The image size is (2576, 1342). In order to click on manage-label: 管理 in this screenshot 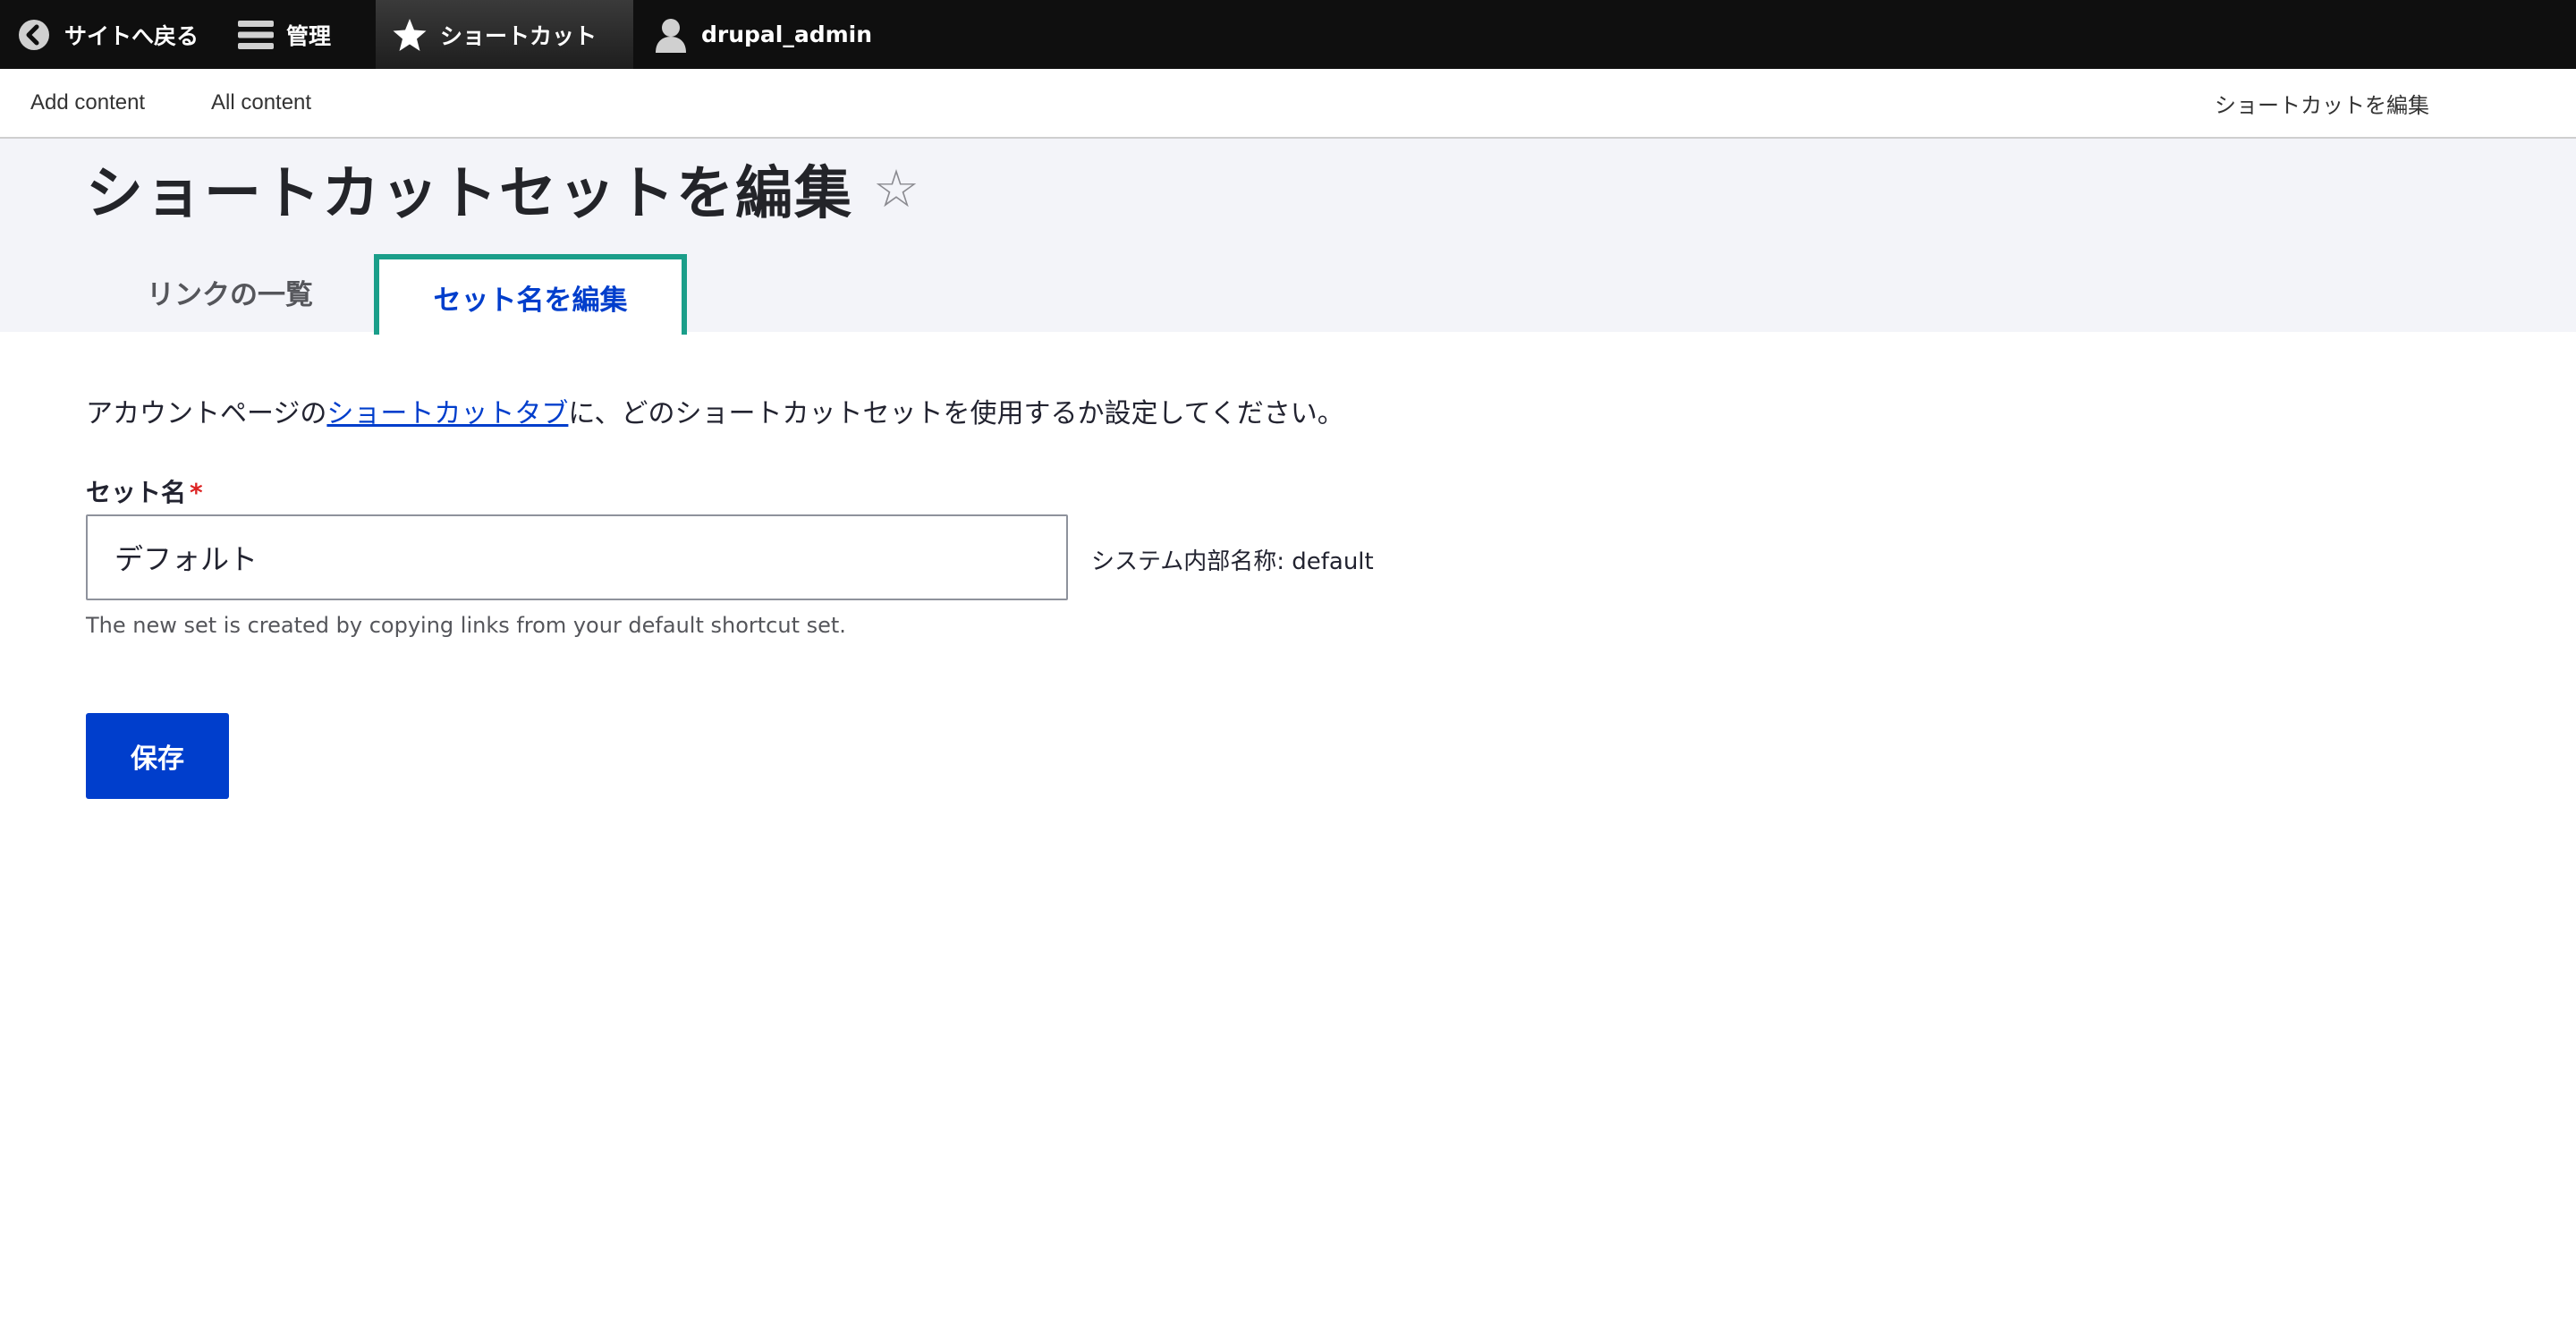, I will do `click(309, 36)`.